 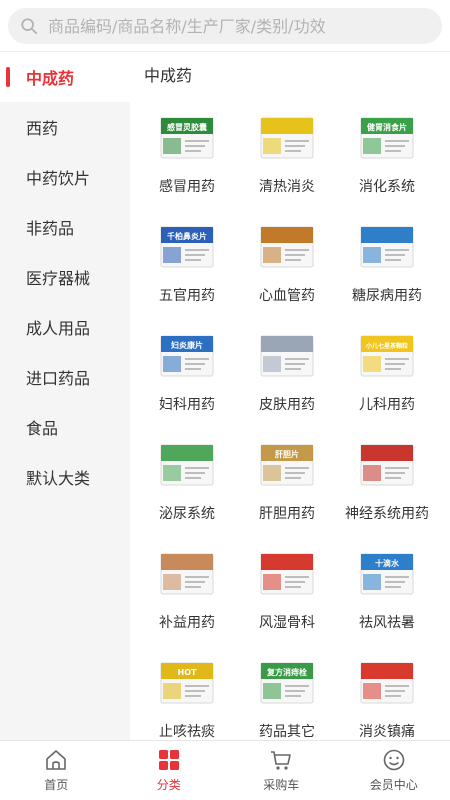 I want to click on sidebar-item-jinkou-yaopin: 进口药品, so click(x=65, y=377).